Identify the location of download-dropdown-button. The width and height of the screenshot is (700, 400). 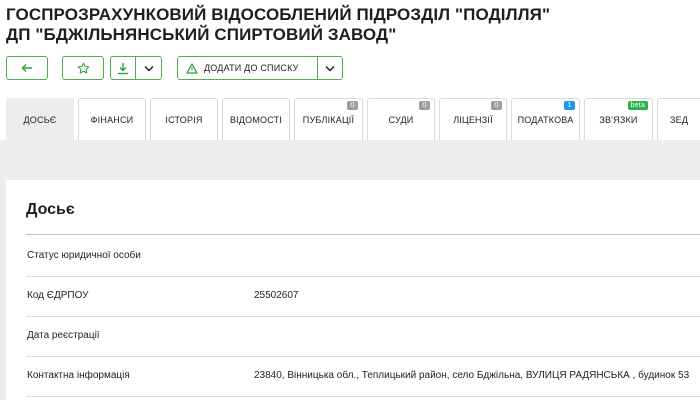
(148, 68).